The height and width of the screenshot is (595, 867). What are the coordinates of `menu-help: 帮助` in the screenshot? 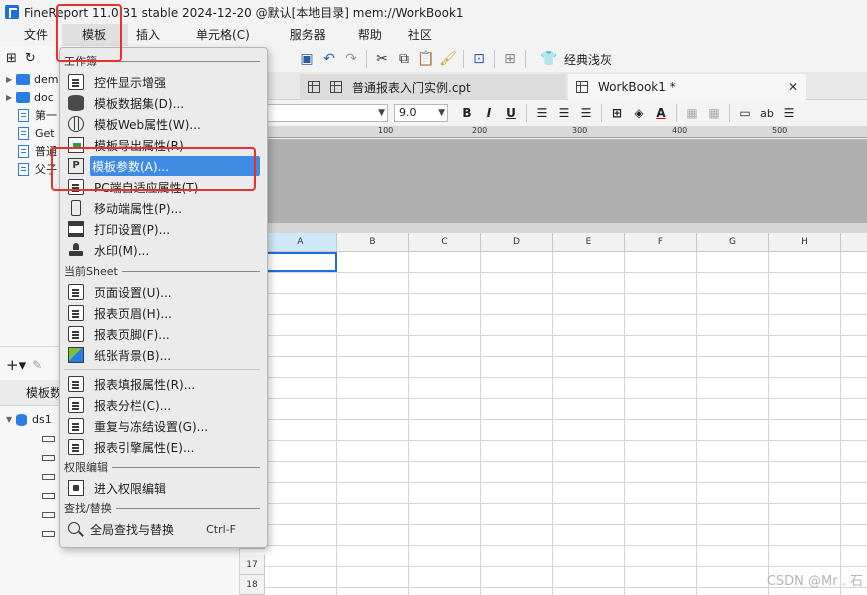 It's located at (370, 35).